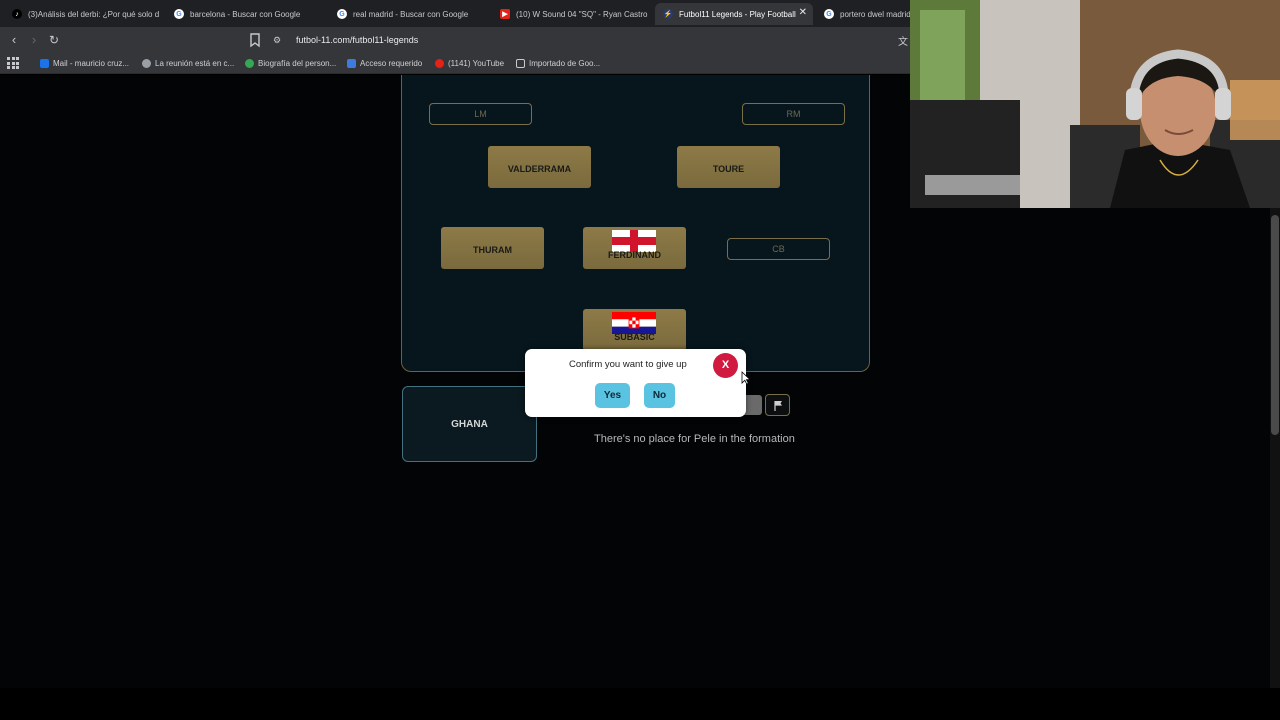 The width and height of the screenshot is (1280, 720). Describe the element at coordinates (505, 14) in the screenshot. I see `youtube-icon: ▶` at that location.